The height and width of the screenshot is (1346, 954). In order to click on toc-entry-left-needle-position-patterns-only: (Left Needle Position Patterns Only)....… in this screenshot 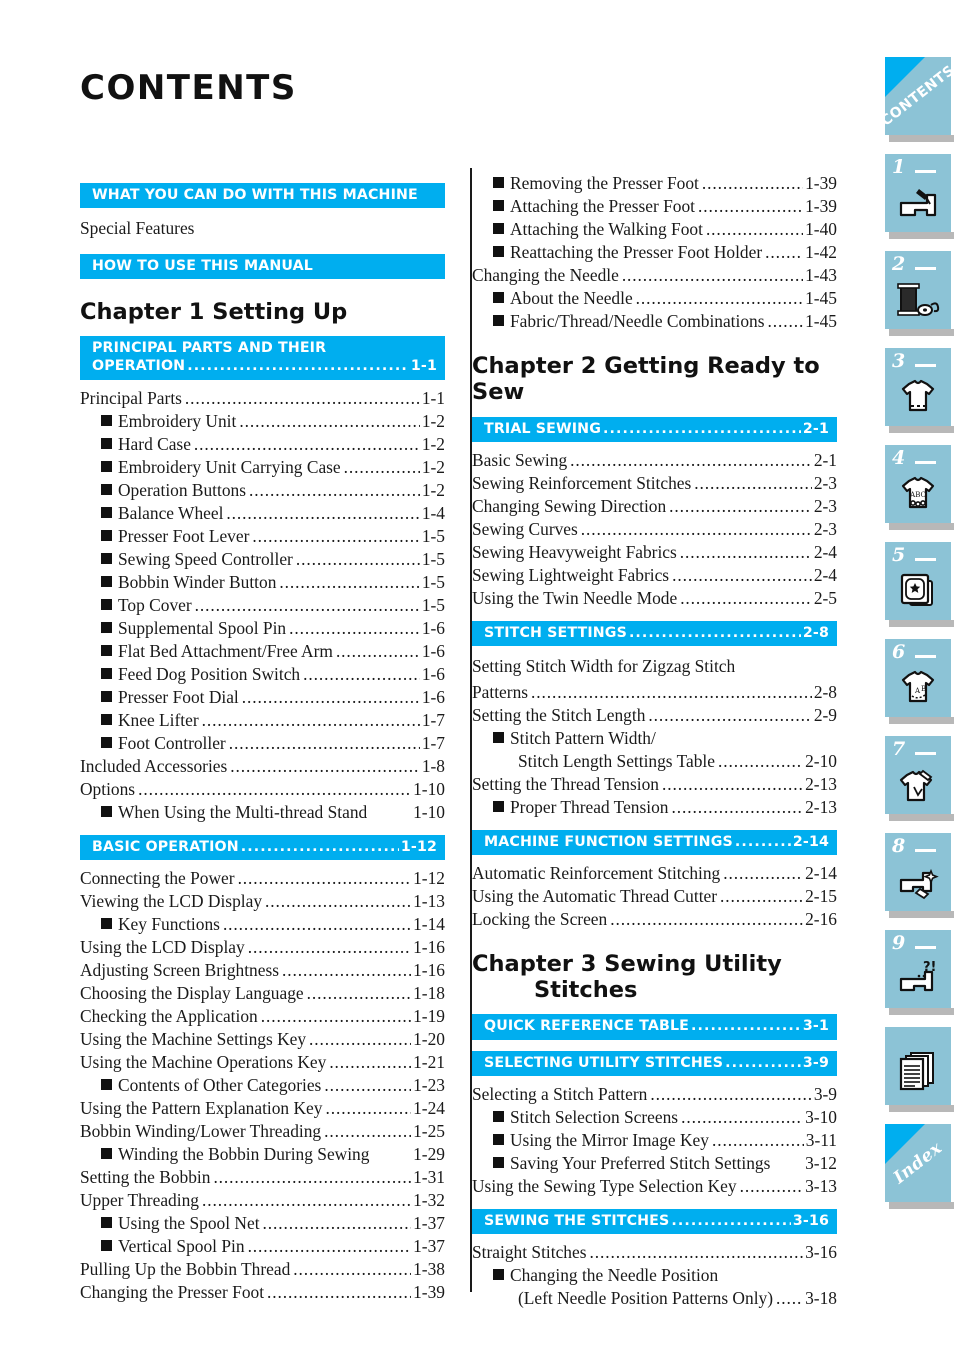, I will do `click(654, 1298)`.